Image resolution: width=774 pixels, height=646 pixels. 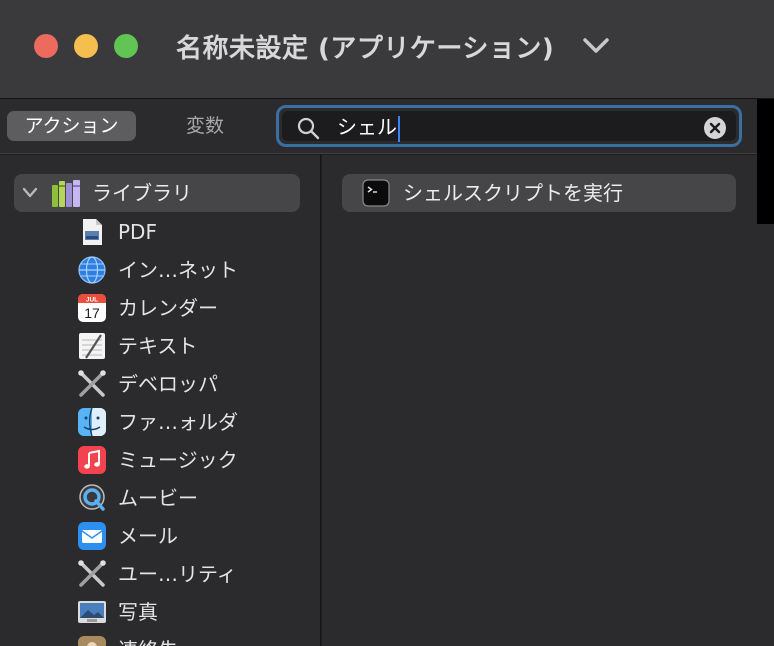 What do you see at coordinates (92, 497) in the screenshot?
I see `quicktime-icon` at bounding box center [92, 497].